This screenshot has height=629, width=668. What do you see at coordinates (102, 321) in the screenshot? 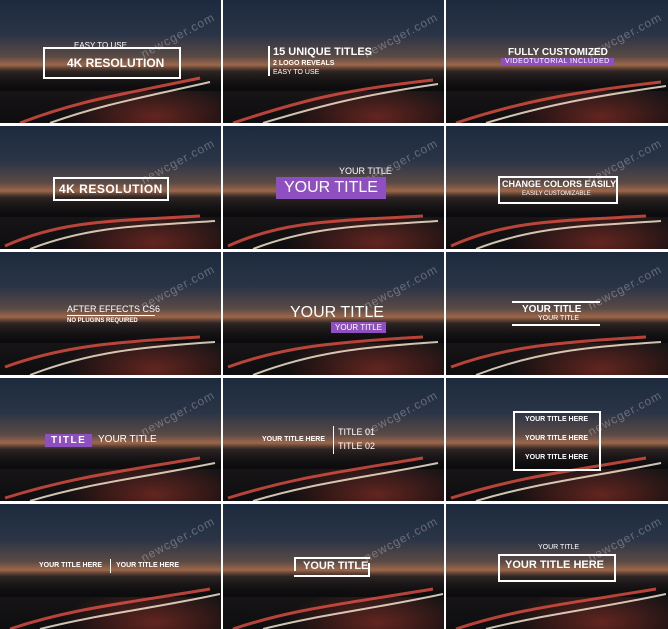
I see `subtitle: NO PLUGINS REQUIRED` at bounding box center [102, 321].